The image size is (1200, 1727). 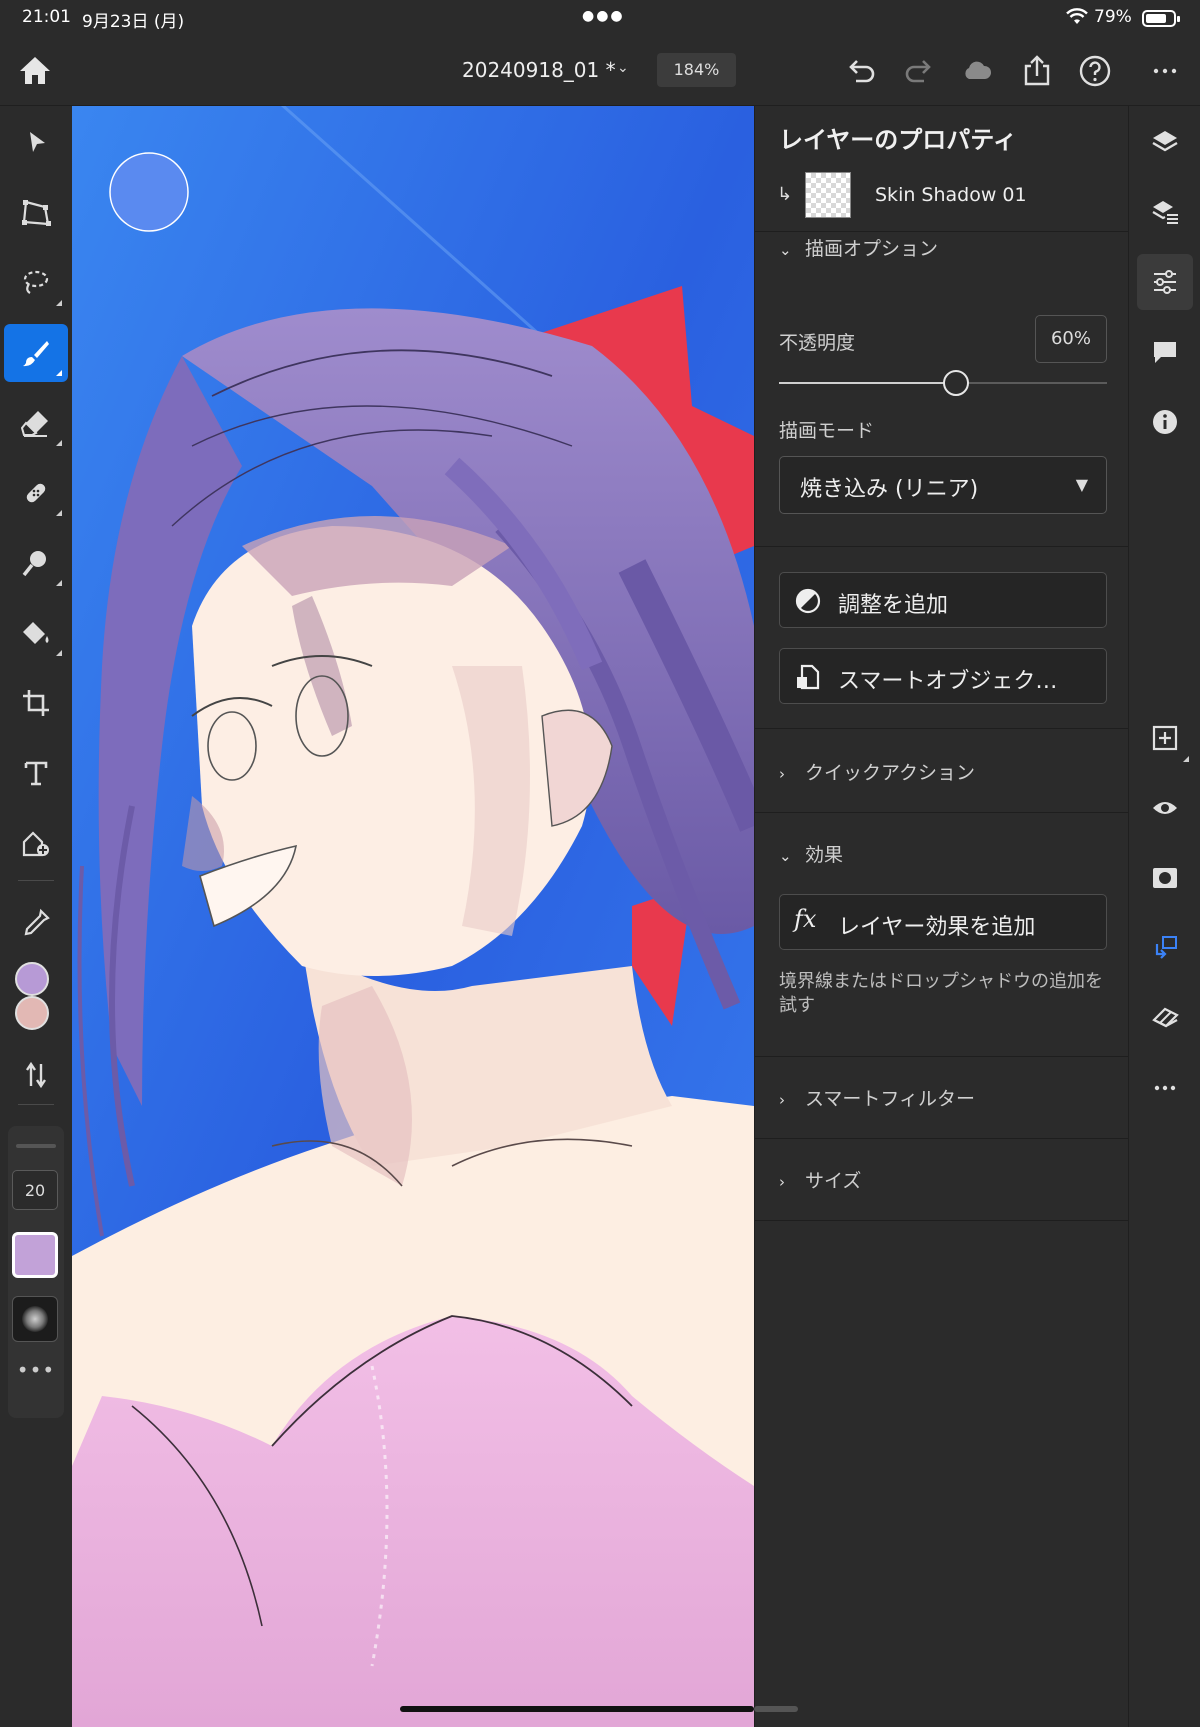 I want to click on layer-list-button, so click(x=1165, y=212).